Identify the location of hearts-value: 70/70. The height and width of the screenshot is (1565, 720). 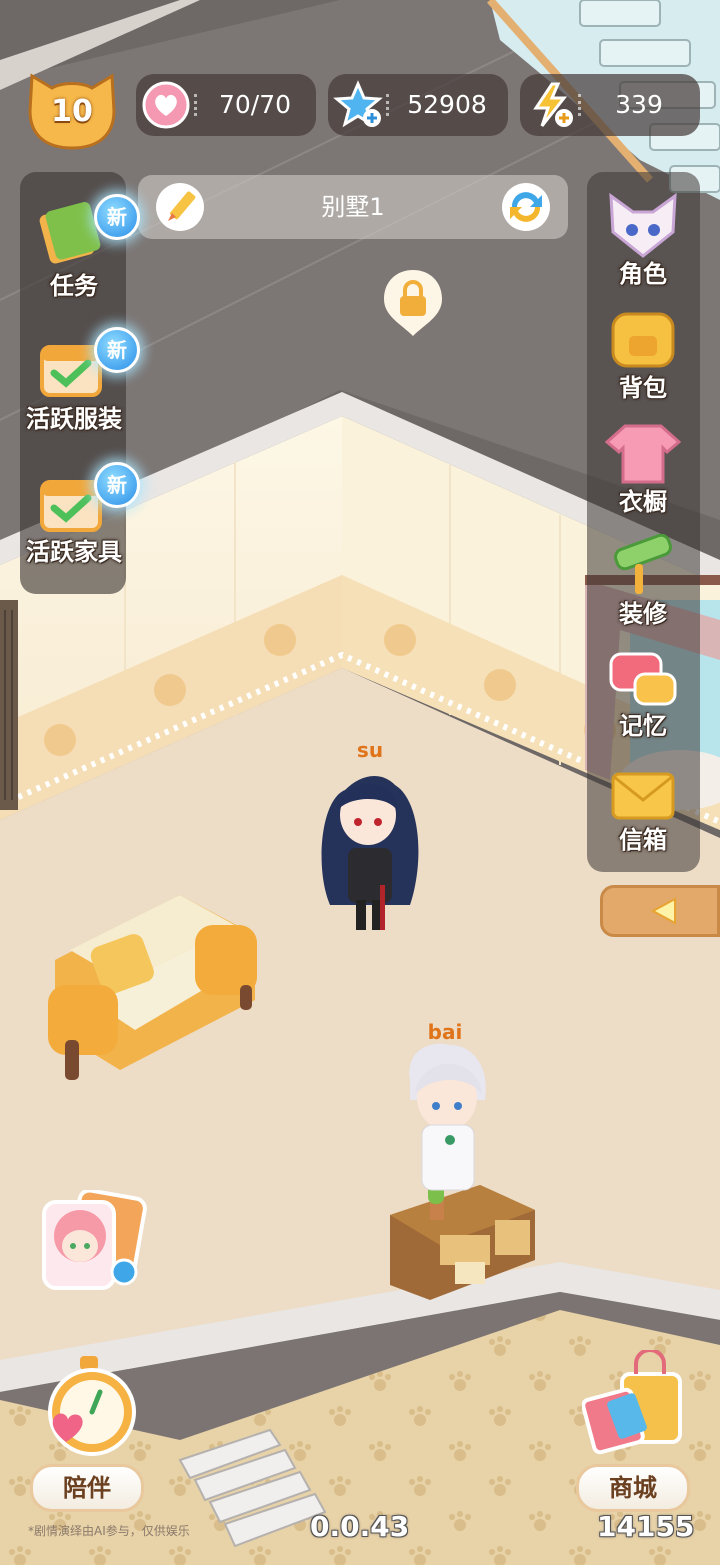
(255, 104).